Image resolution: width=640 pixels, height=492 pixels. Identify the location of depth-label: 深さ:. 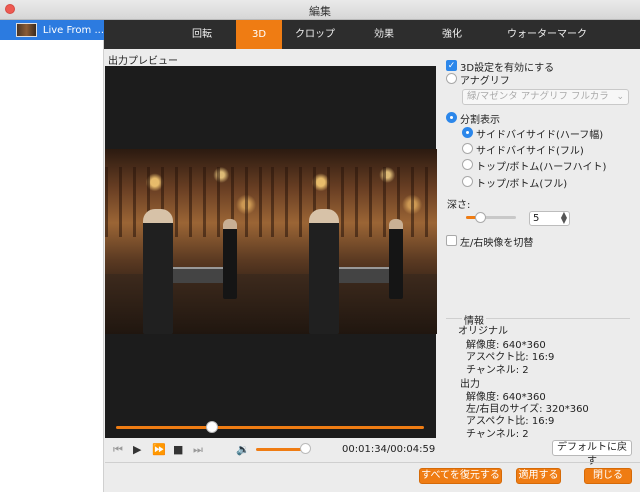
(459, 205).